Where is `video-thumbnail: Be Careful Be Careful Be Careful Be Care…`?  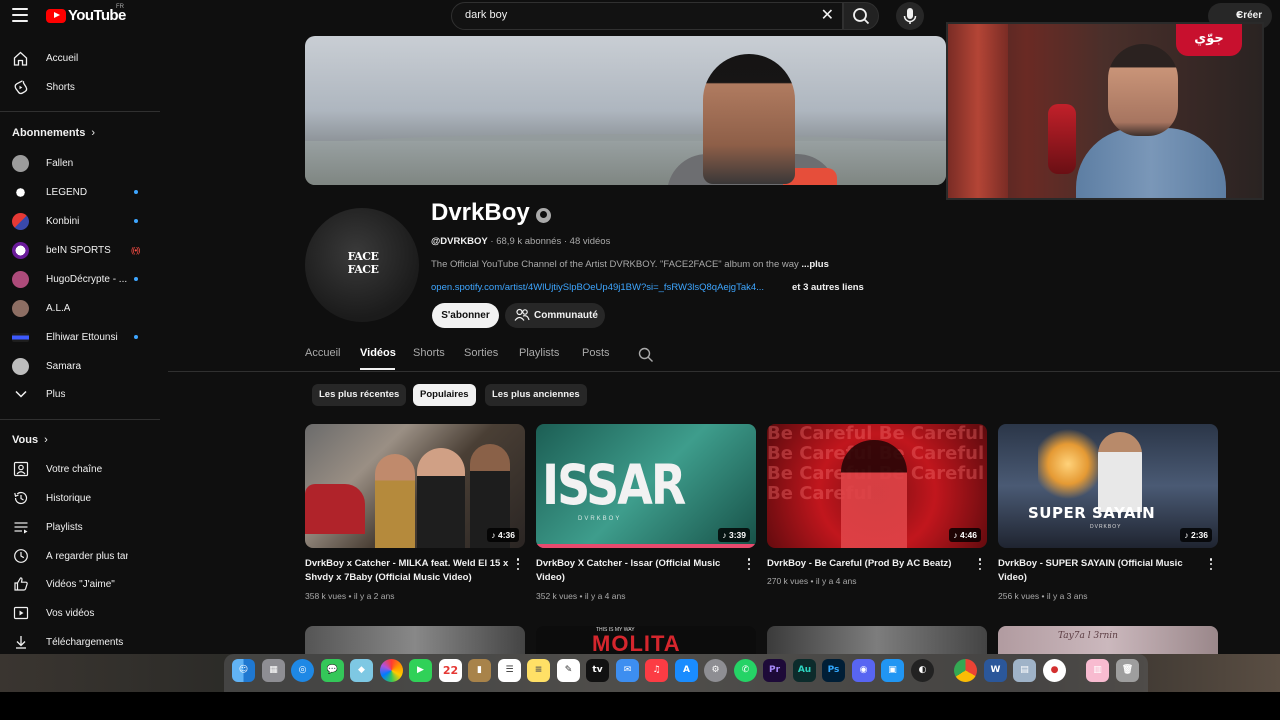 video-thumbnail: Be Careful Be Careful Be Careful Be Care… is located at coordinates (877, 486).